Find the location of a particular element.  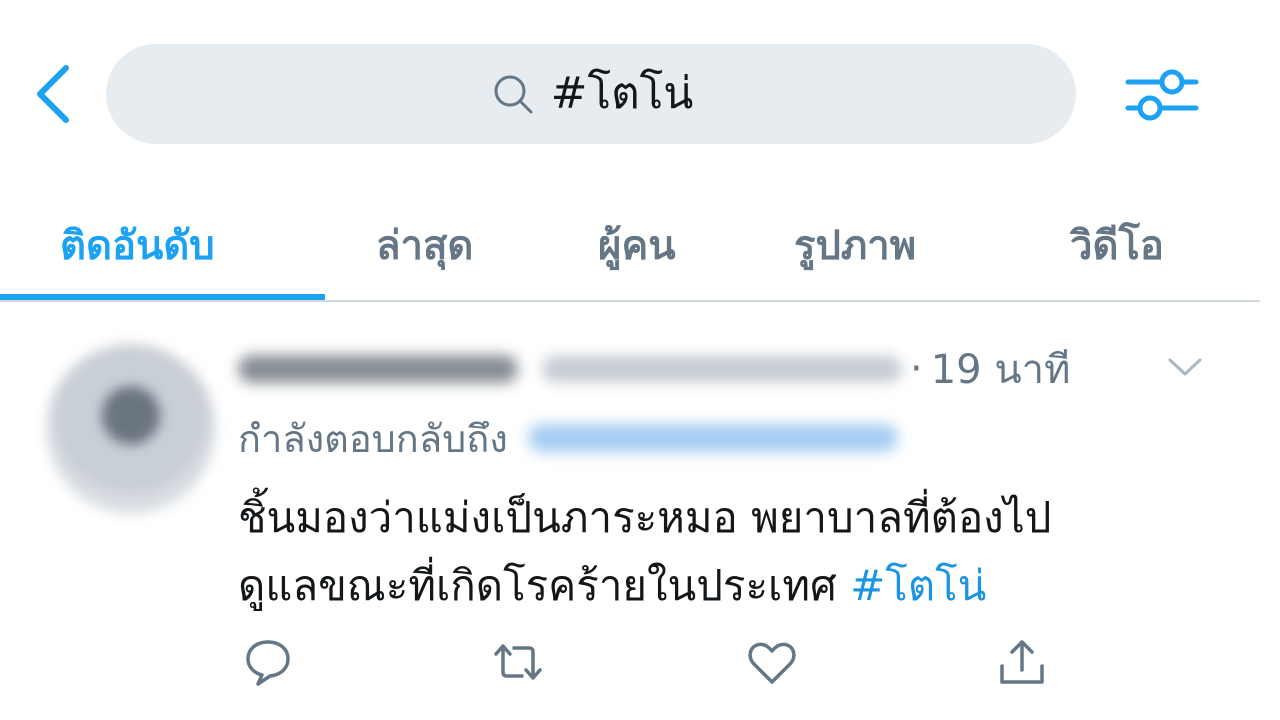

retweet-button is located at coordinates (518, 662).